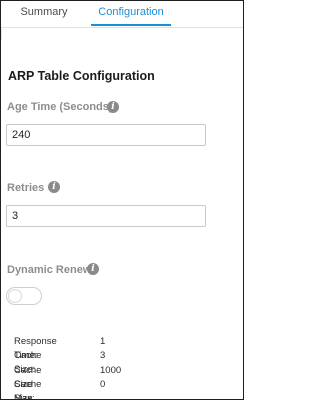 Image resolution: width=320 pixels, height=400 pixels. Describe the element at coordinates (44, 14) in the screenshot. I see `tab-summary: Summary` at that location.